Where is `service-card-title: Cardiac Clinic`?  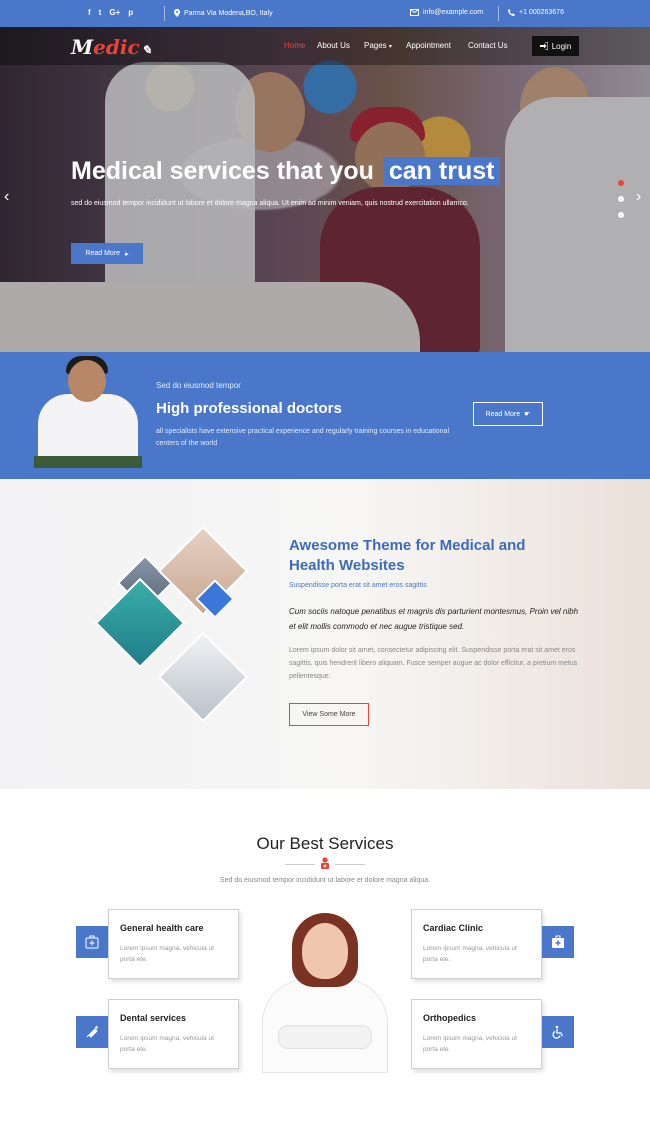 service-card-title: Cardiac Clinic is located at coordinates (453, 928).